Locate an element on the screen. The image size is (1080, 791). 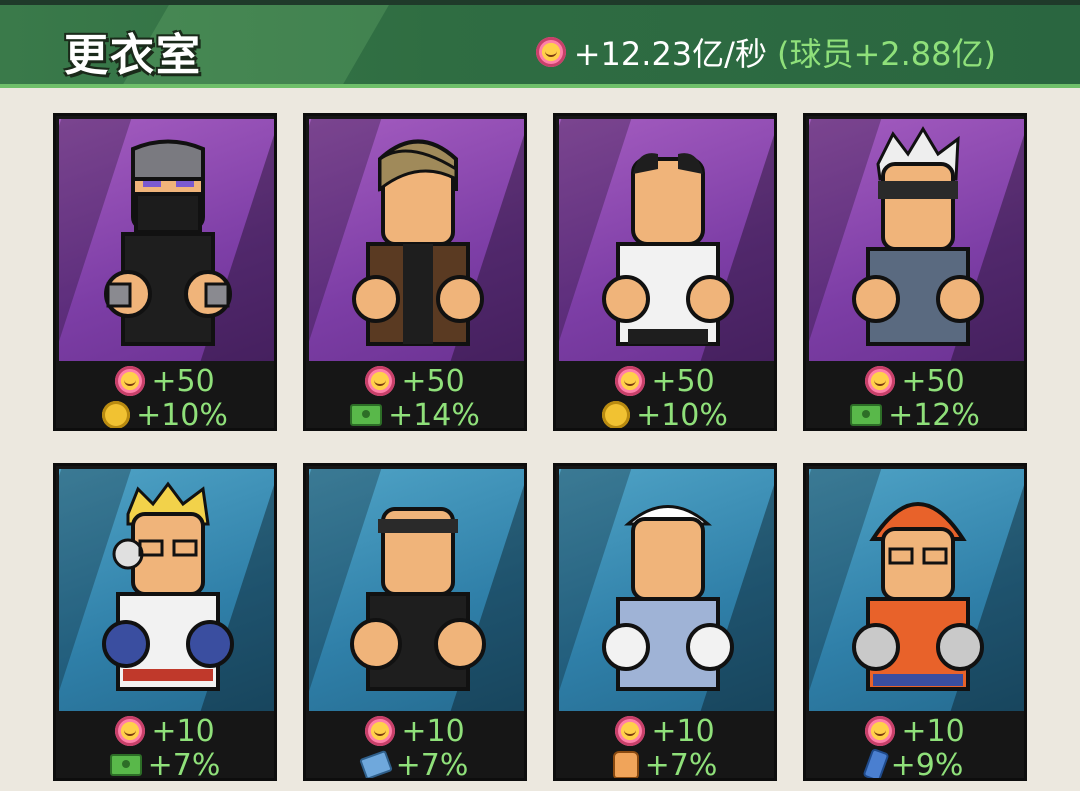
outfit-card: +50 +12% is located at coordinates (915, 272).